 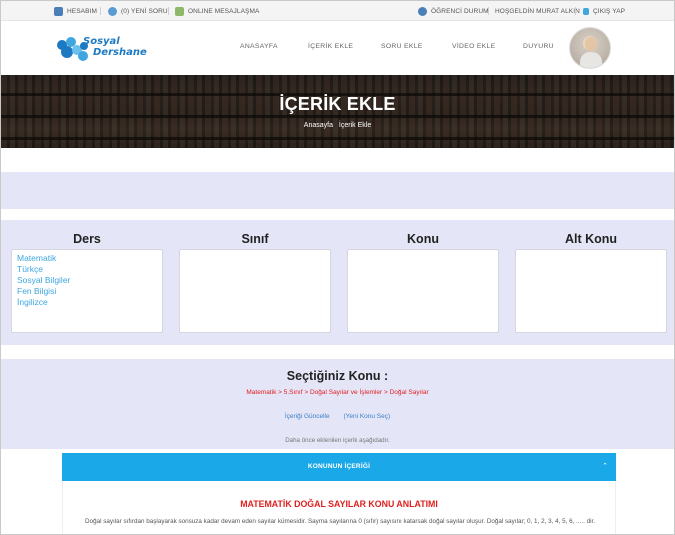 I want to click on sinif-title: Sınıf, so click(x=255, y=239).